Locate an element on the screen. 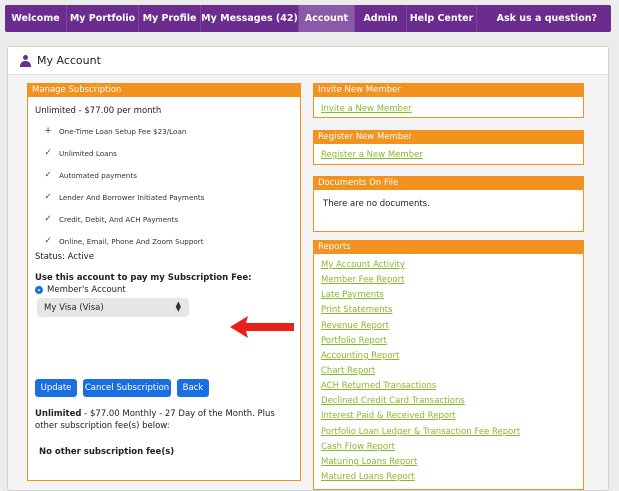 This screenshot has width=619, height=491. cancel-subscription-button: Cancel Subscription is located at coordinates (127, 388).